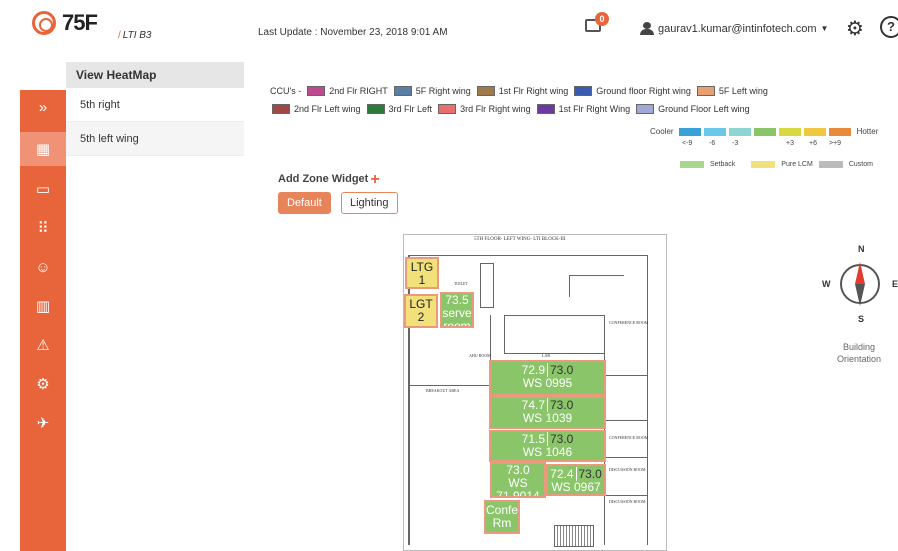  What do you see at coordinates (65, 23) in the screenshot?
I see `brand-logo: 75F` at bounding box center [65, 23].